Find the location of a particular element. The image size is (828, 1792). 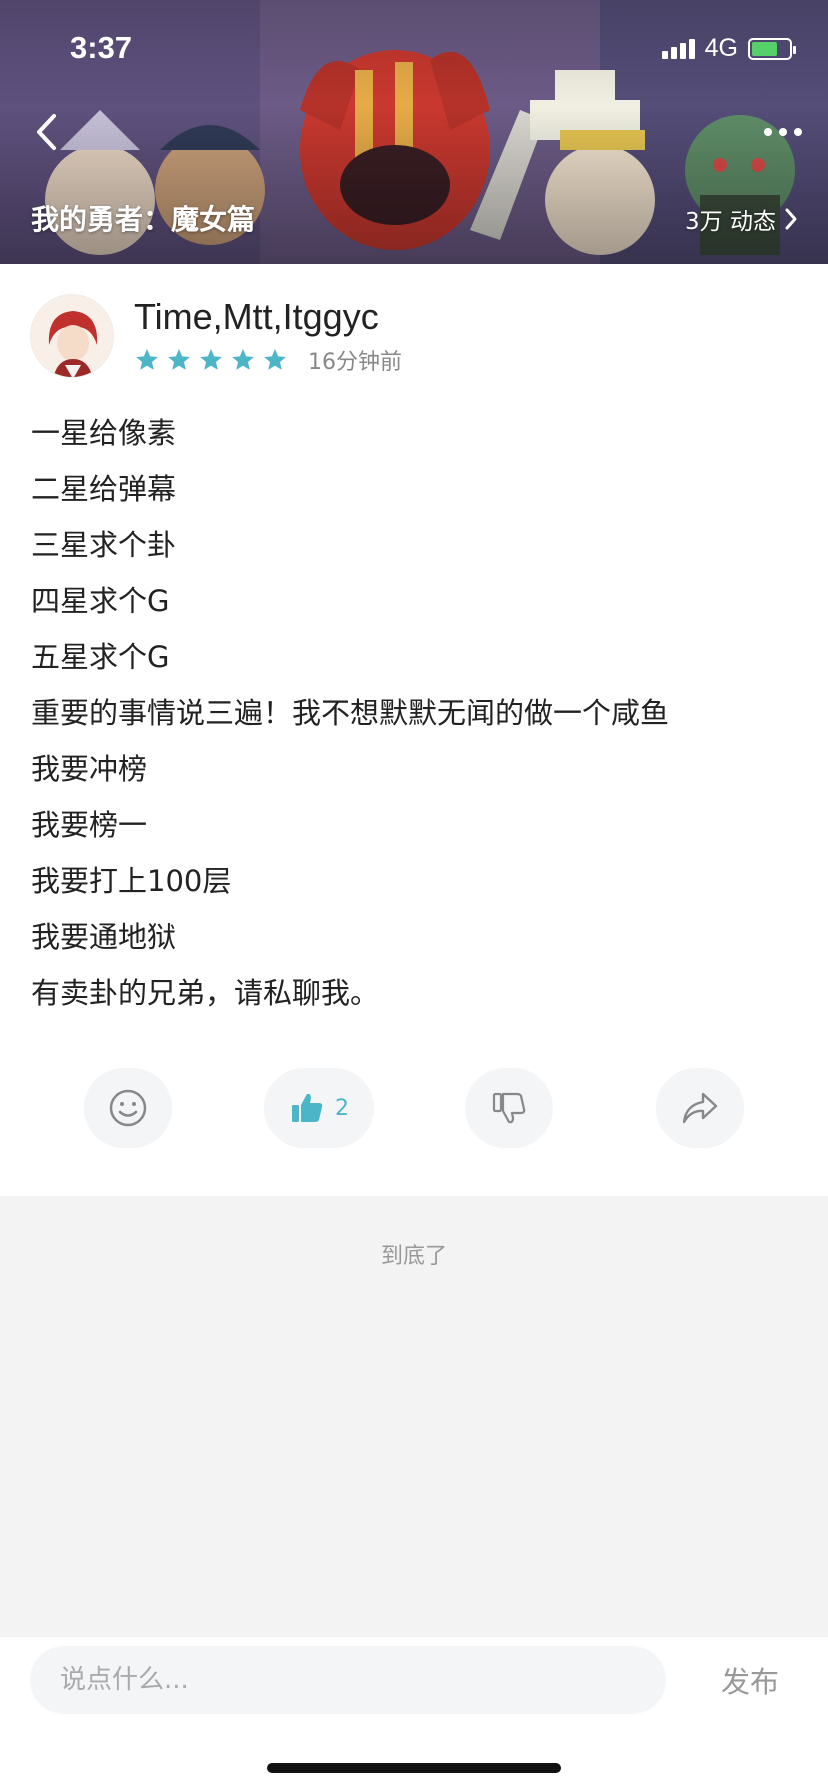

moments-label: 3万 动态 is located at coordinates (730, 222).